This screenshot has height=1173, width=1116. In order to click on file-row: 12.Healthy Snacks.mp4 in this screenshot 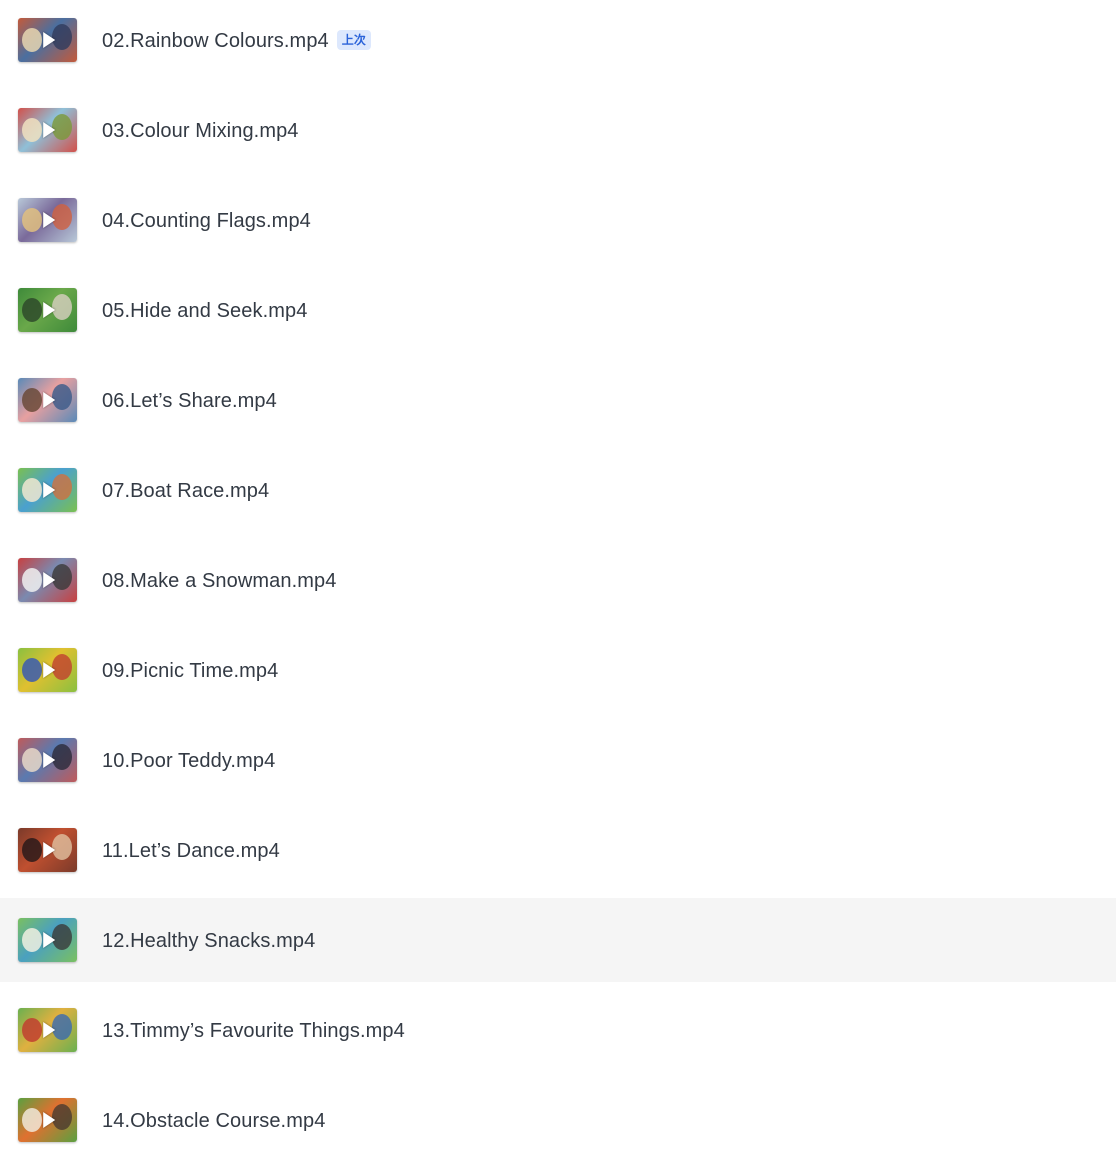, I will do `click(558, 940)`.